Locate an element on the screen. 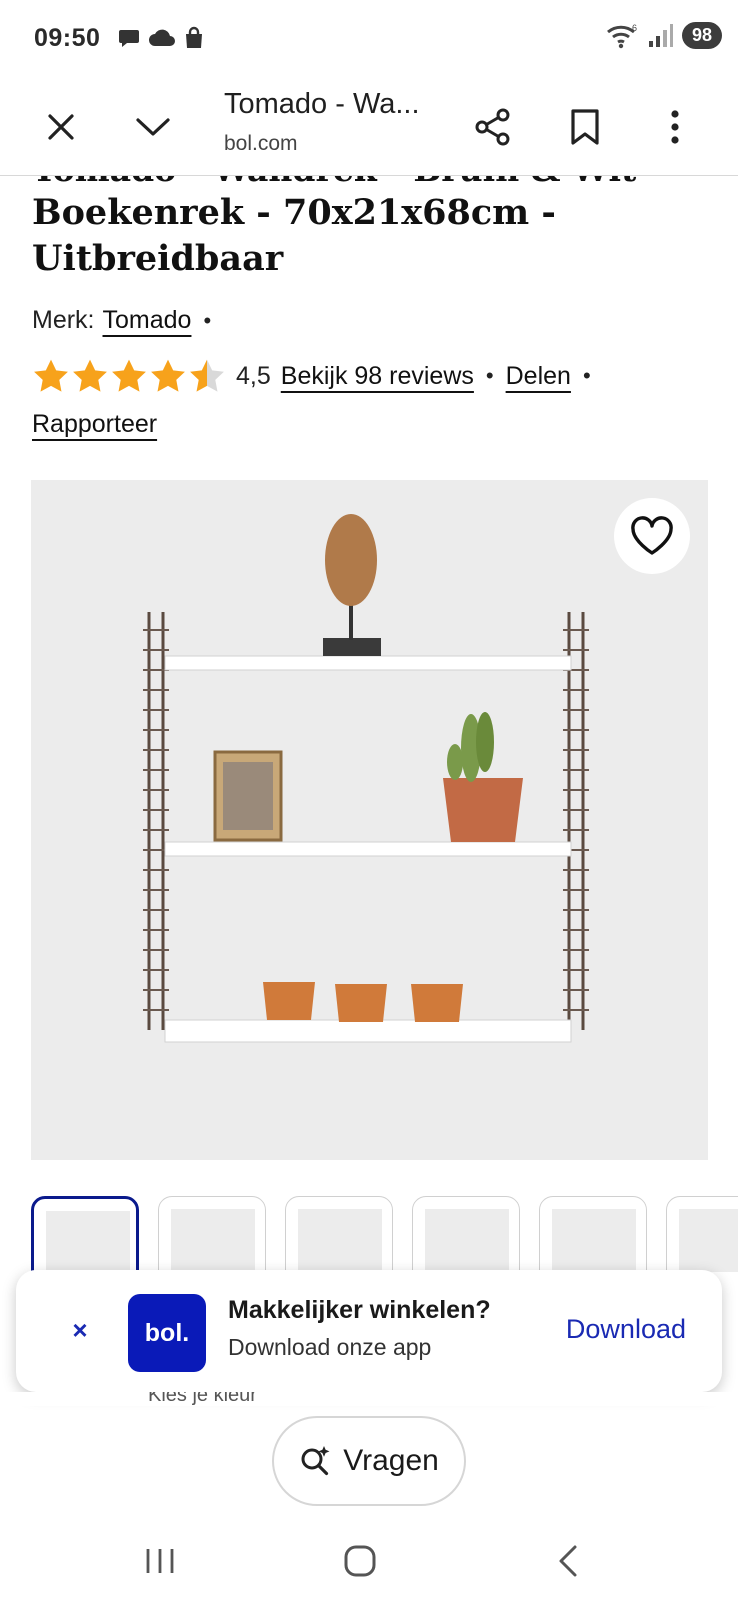  share-icon is located at coordinates (492, 127).